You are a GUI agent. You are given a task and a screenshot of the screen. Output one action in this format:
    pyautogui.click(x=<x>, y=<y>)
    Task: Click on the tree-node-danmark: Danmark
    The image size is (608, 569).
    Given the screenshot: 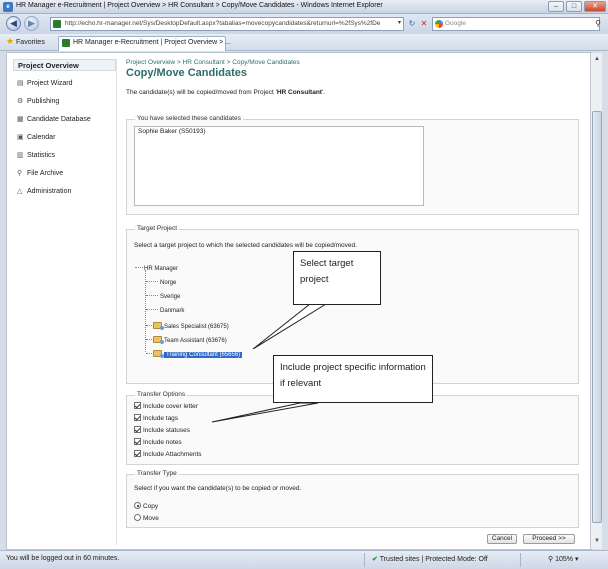 What is the action you would take?
    pyautogui.click(x=165, y=311)
    